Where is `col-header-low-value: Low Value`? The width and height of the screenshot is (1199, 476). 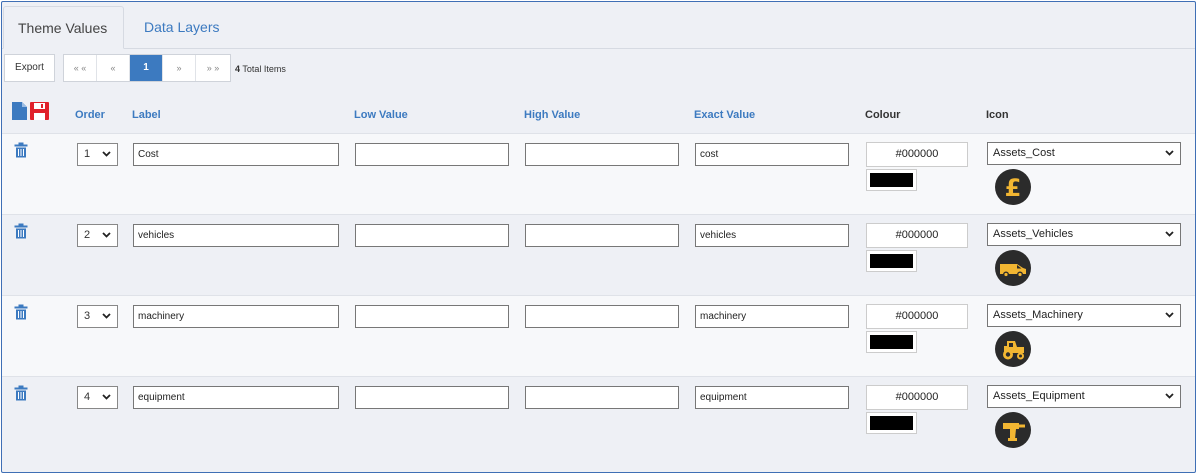 col-header-low-value: Low Value is located at coordinates (381, 115).